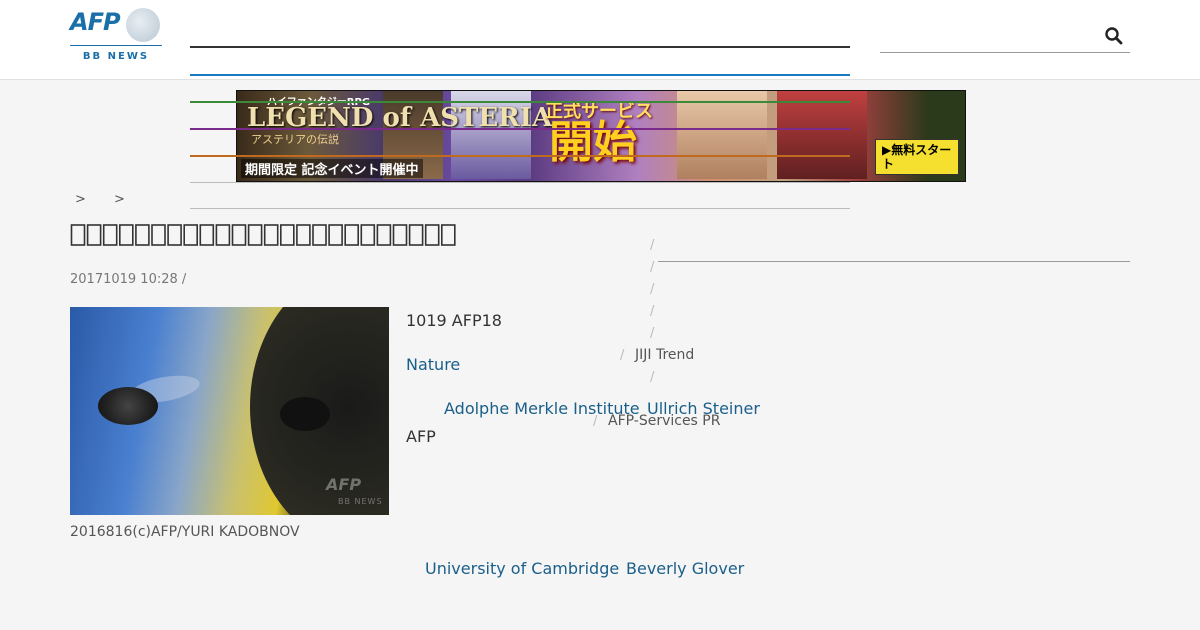 The height and width of the screenshot is (630, 1200). What do you see at coordinates (229, 411) in the screenshot?
I see `article-photo: AFP BB NEWS` at bounding box center [229, 411].